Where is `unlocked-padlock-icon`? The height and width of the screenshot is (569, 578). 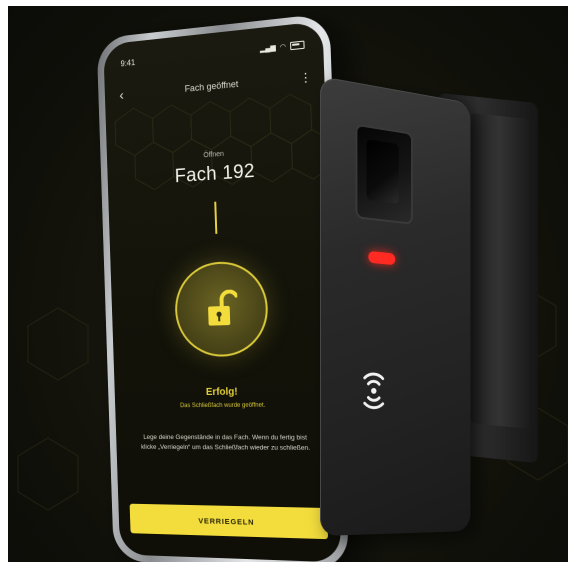 unlocked-padlock-icon is located at coordinates (223, 307).